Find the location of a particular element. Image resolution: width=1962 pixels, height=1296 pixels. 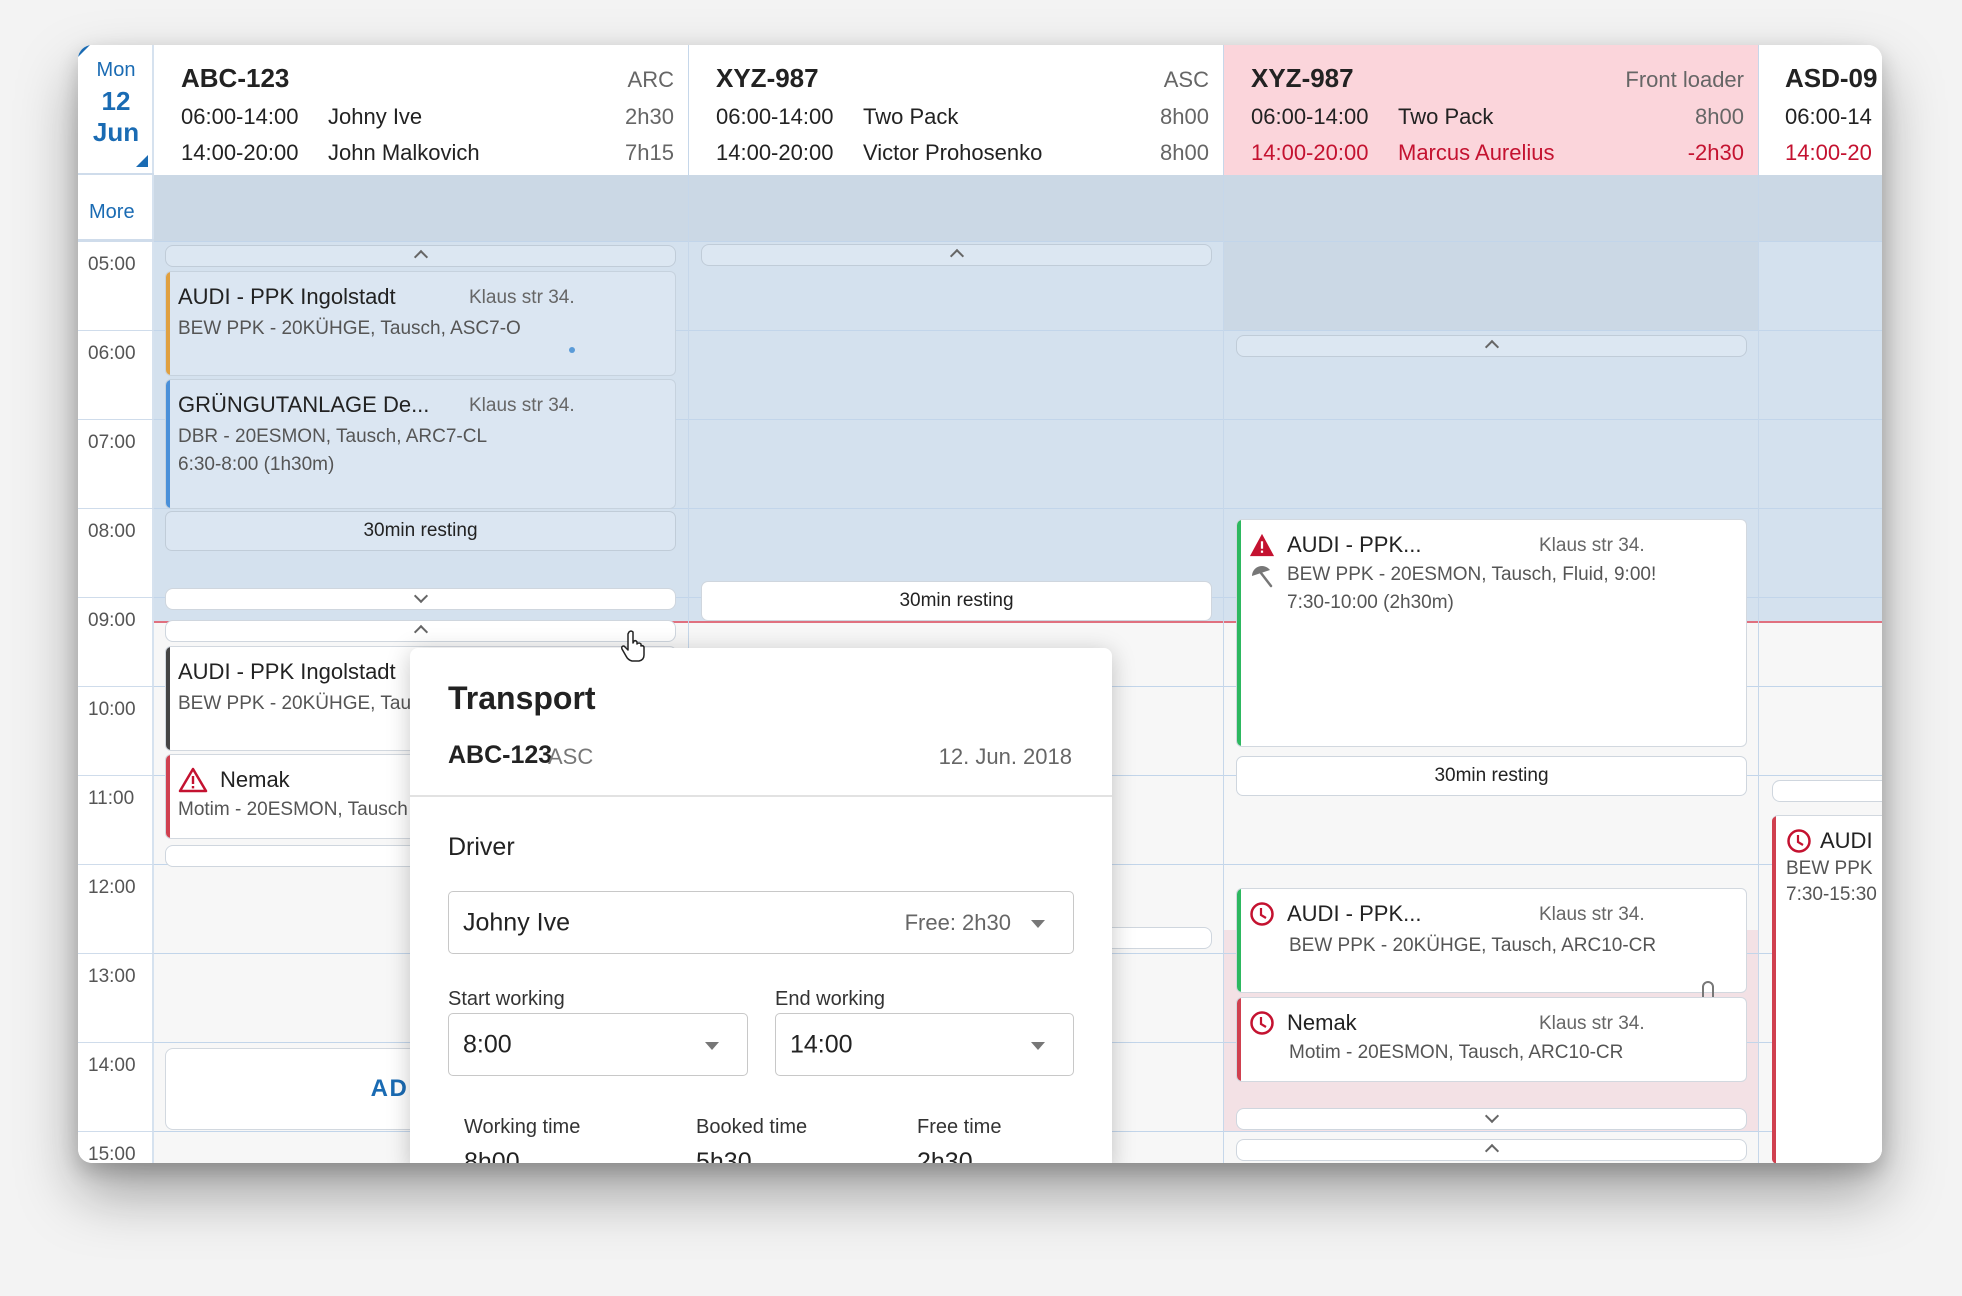

hour-label: 07:00 is located at coordinates (116, 463).